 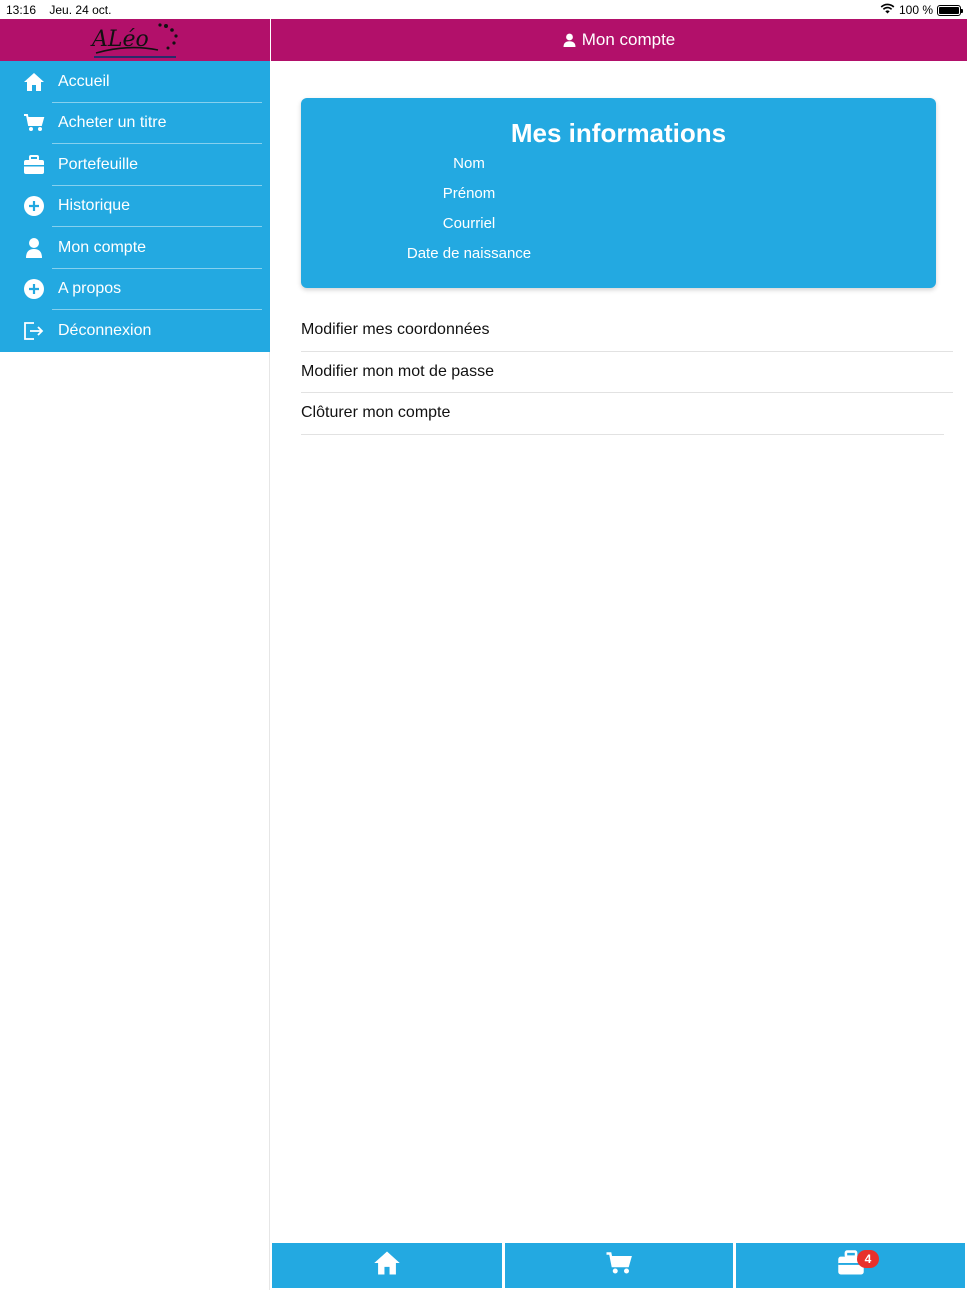 I want to click on sidebar-item-mon-compte: Mon compte, so click(x=135, y=248).